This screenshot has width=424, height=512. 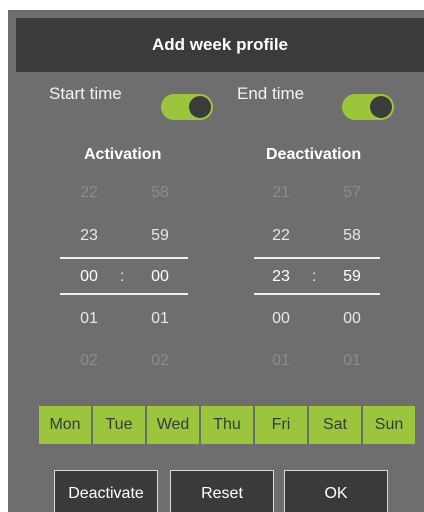 I want to click on day-button-wed: Wed, so click(x=173, y=425).